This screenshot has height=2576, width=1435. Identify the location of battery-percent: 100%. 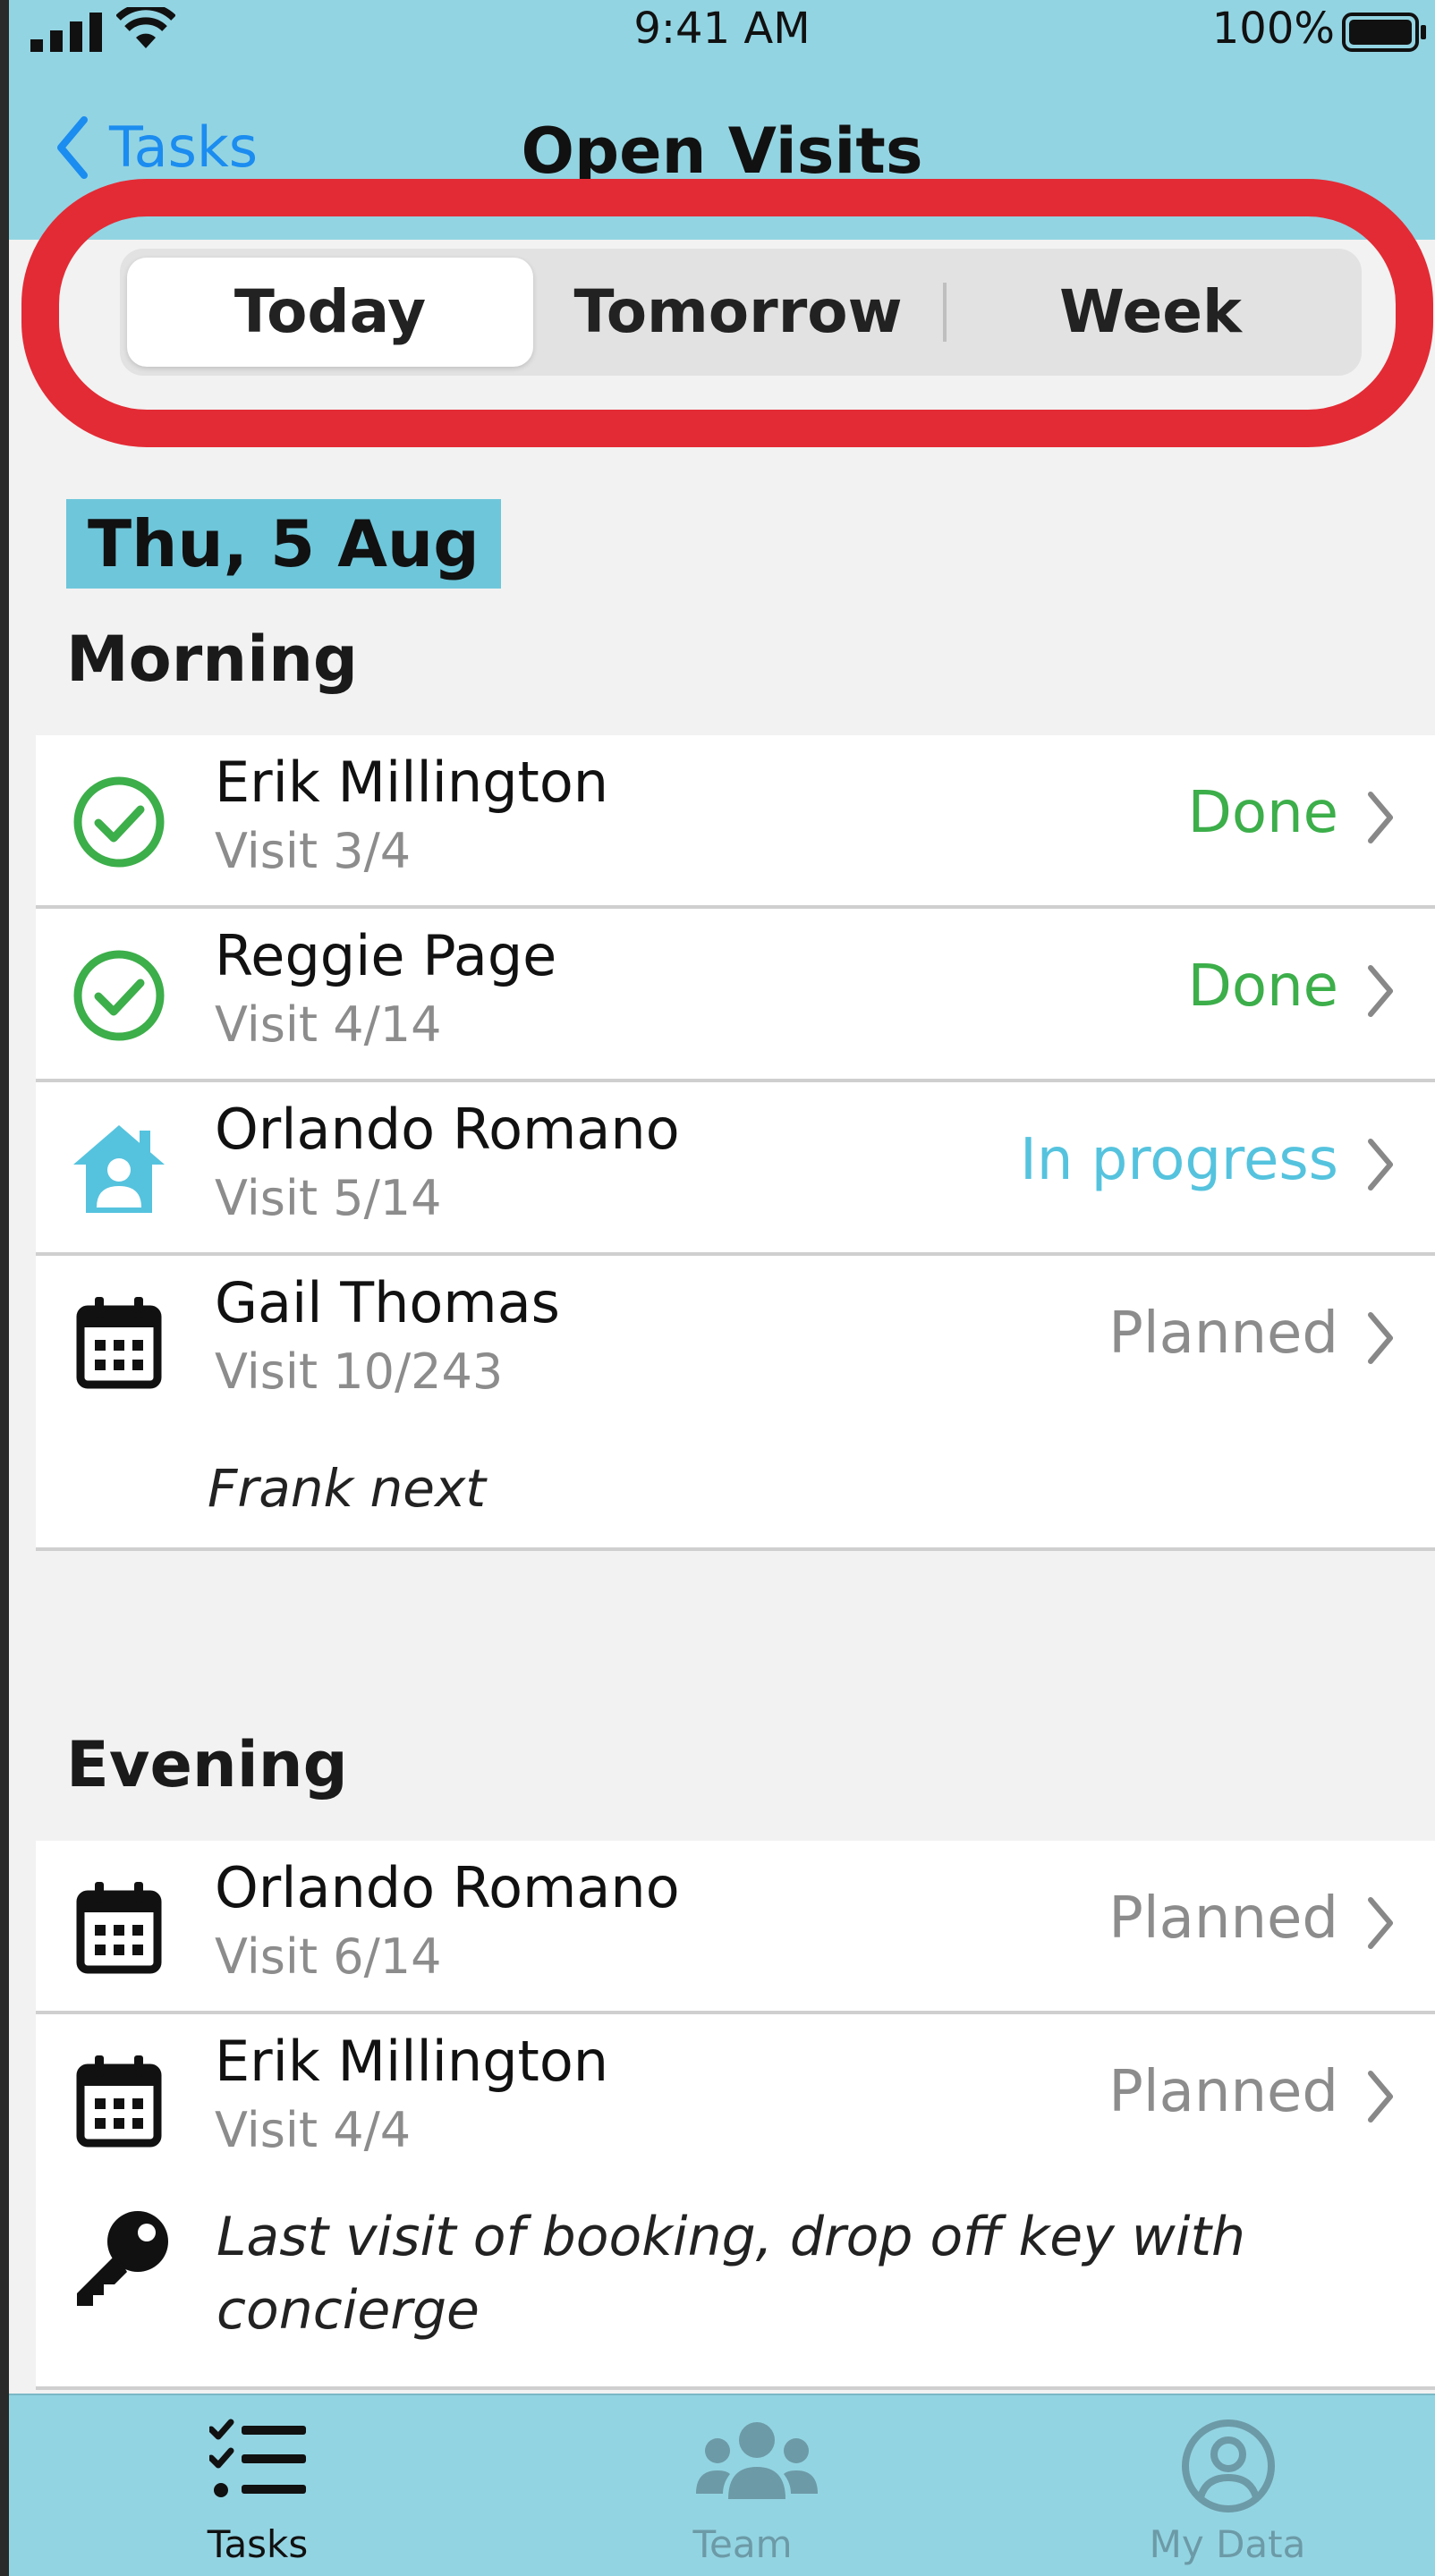
(1273, 29).